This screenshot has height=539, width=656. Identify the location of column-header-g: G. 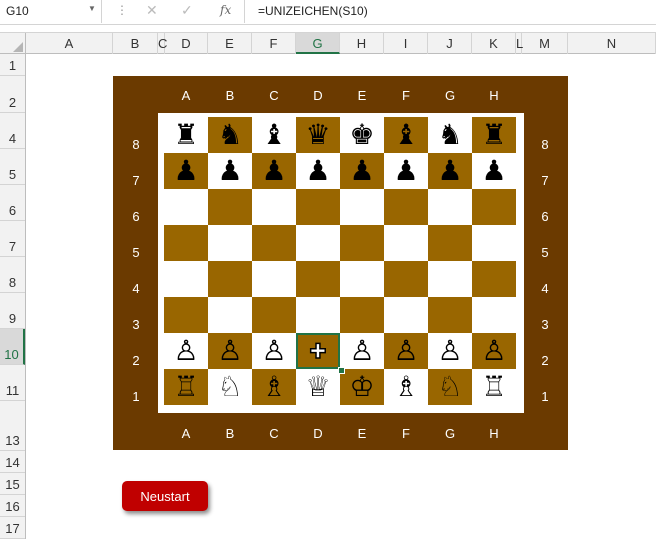
(318, 43).